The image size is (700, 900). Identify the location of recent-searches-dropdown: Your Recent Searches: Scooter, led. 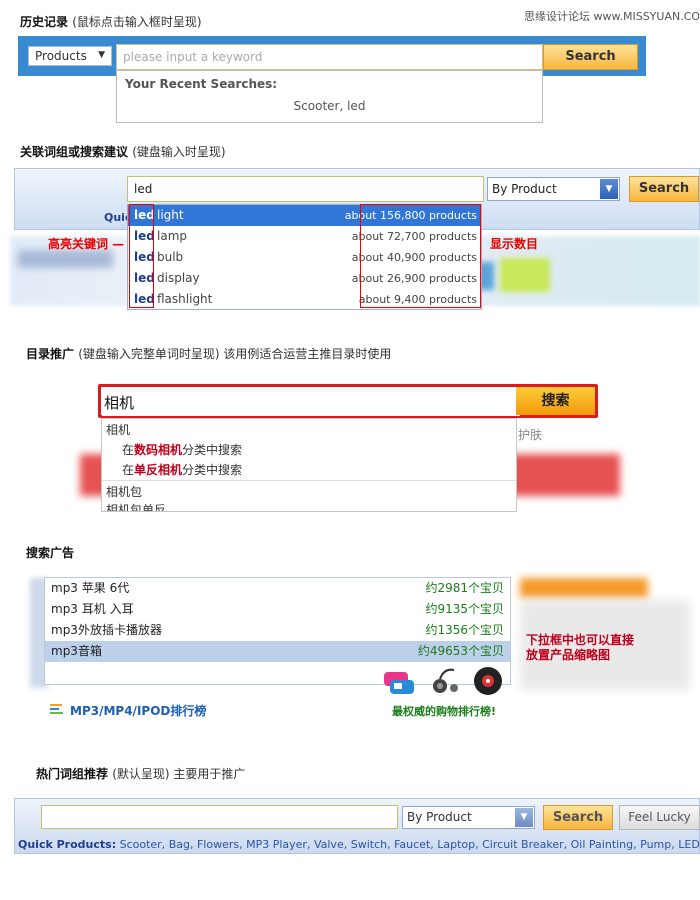
(329, 96).